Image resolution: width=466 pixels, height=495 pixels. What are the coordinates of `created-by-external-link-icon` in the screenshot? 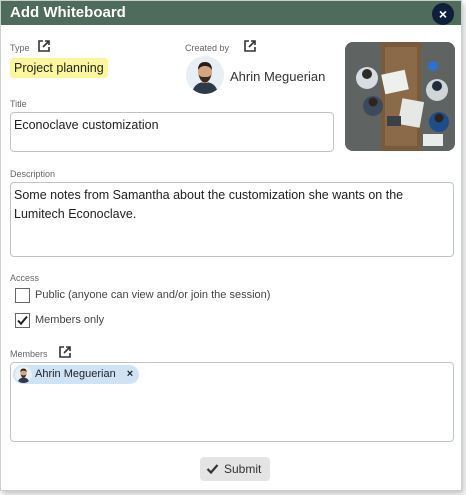 It's located at (250, 46).